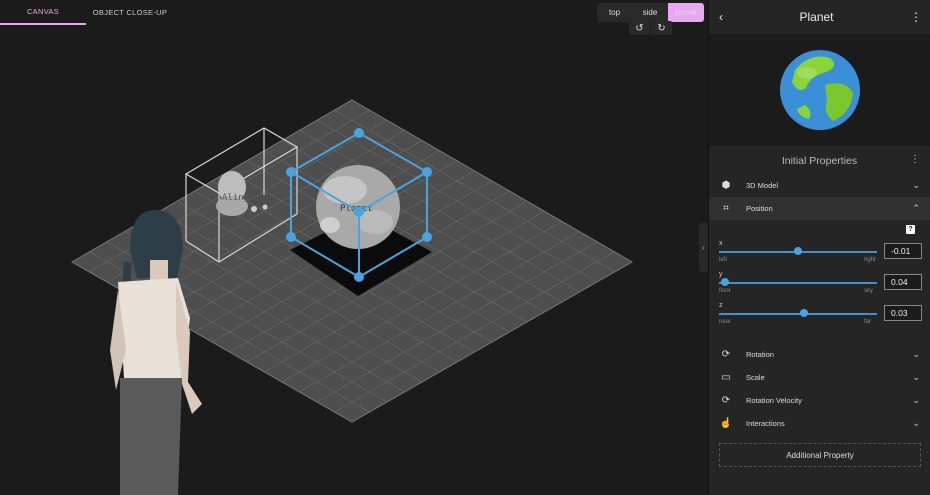 Image resolution: width=930 pixels, height=495 pixels. Describe the element at coordinates (755, 377) in the screenshot. I see `property-label: Scale` at that location.